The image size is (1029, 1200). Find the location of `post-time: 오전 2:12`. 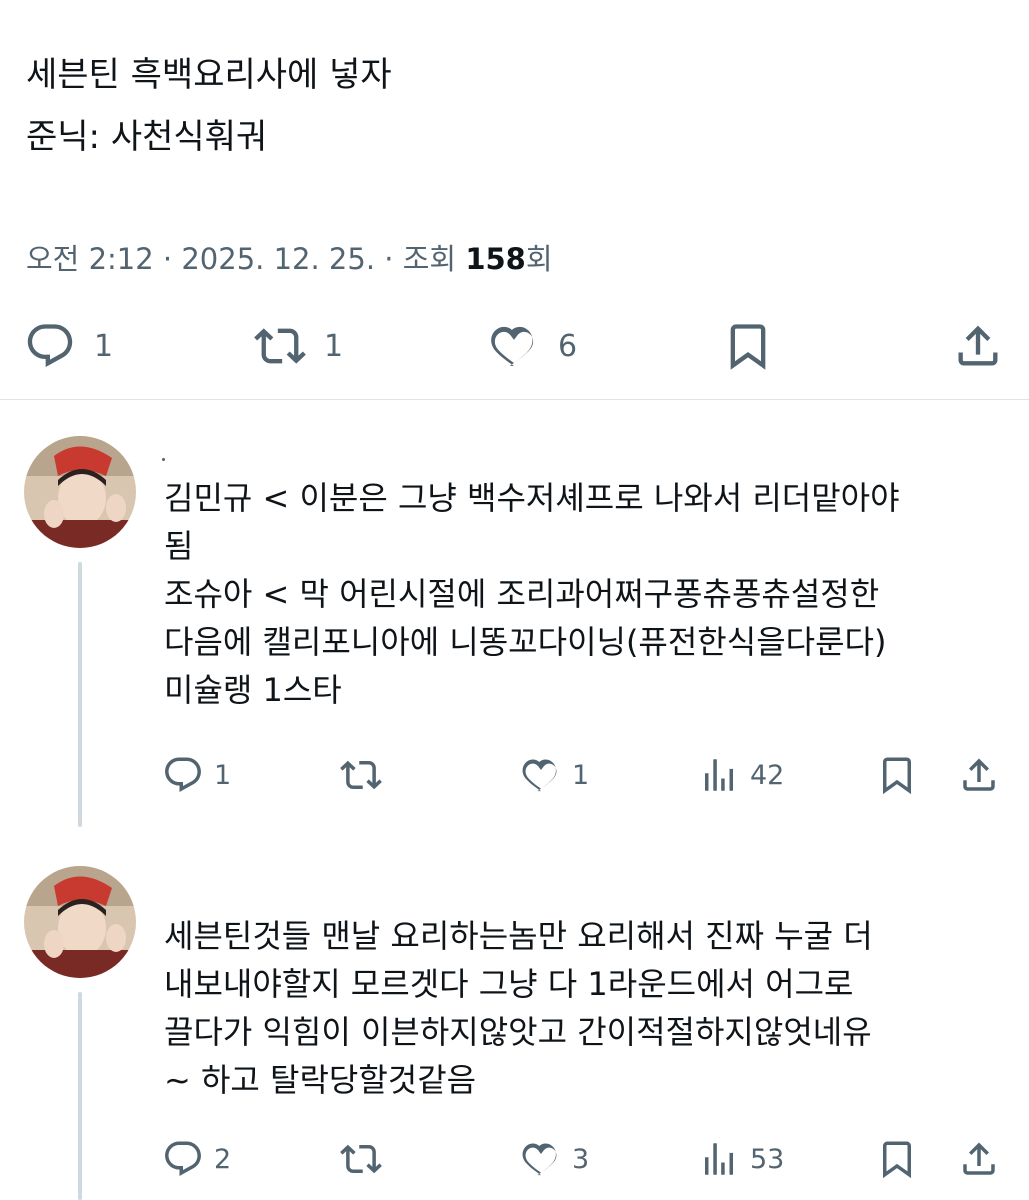

post-time: 오전 2:12 is located at coordinates (90, 259).